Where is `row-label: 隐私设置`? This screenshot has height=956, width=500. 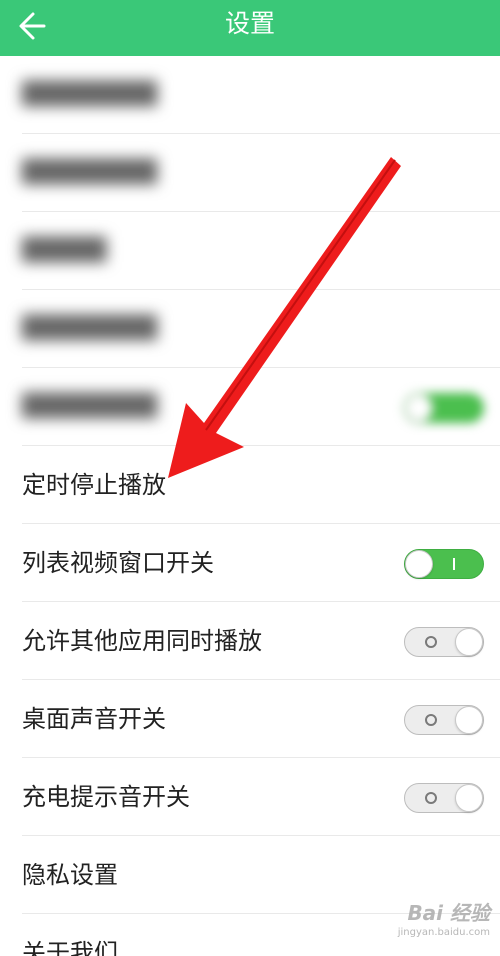 row-label: 隐私设置 is located at coordinates (70, 875).